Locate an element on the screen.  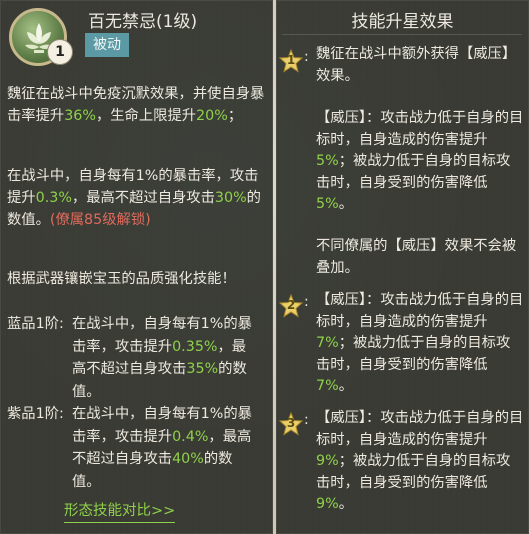
skill-name: 百无禁忌(1级) is located at coordinates (143, 22).